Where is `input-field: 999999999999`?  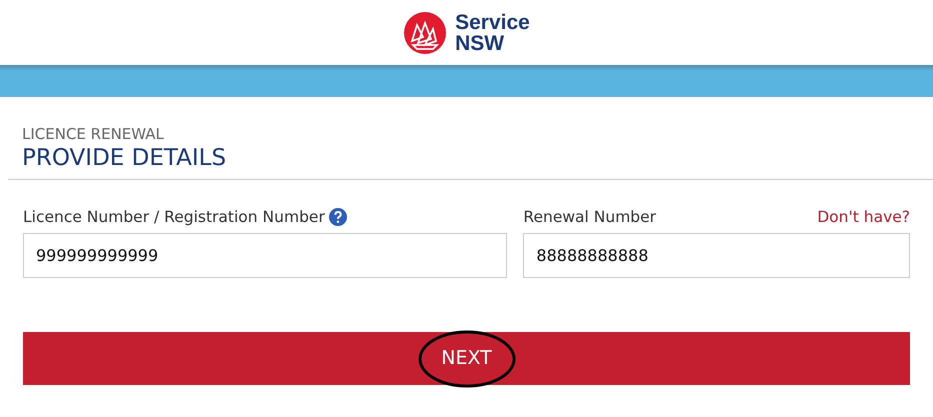 input-field: 999999999999 is located at coordinates (265, 255).